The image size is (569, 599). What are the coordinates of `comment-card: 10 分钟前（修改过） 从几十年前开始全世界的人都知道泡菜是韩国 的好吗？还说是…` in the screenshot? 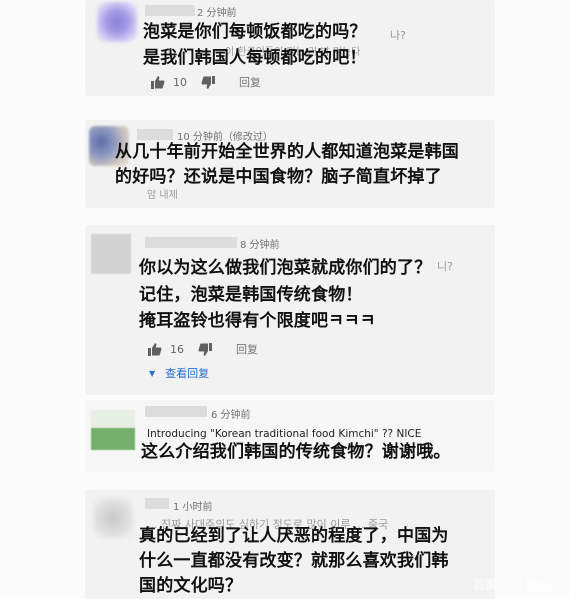 It's located at (290, 164).